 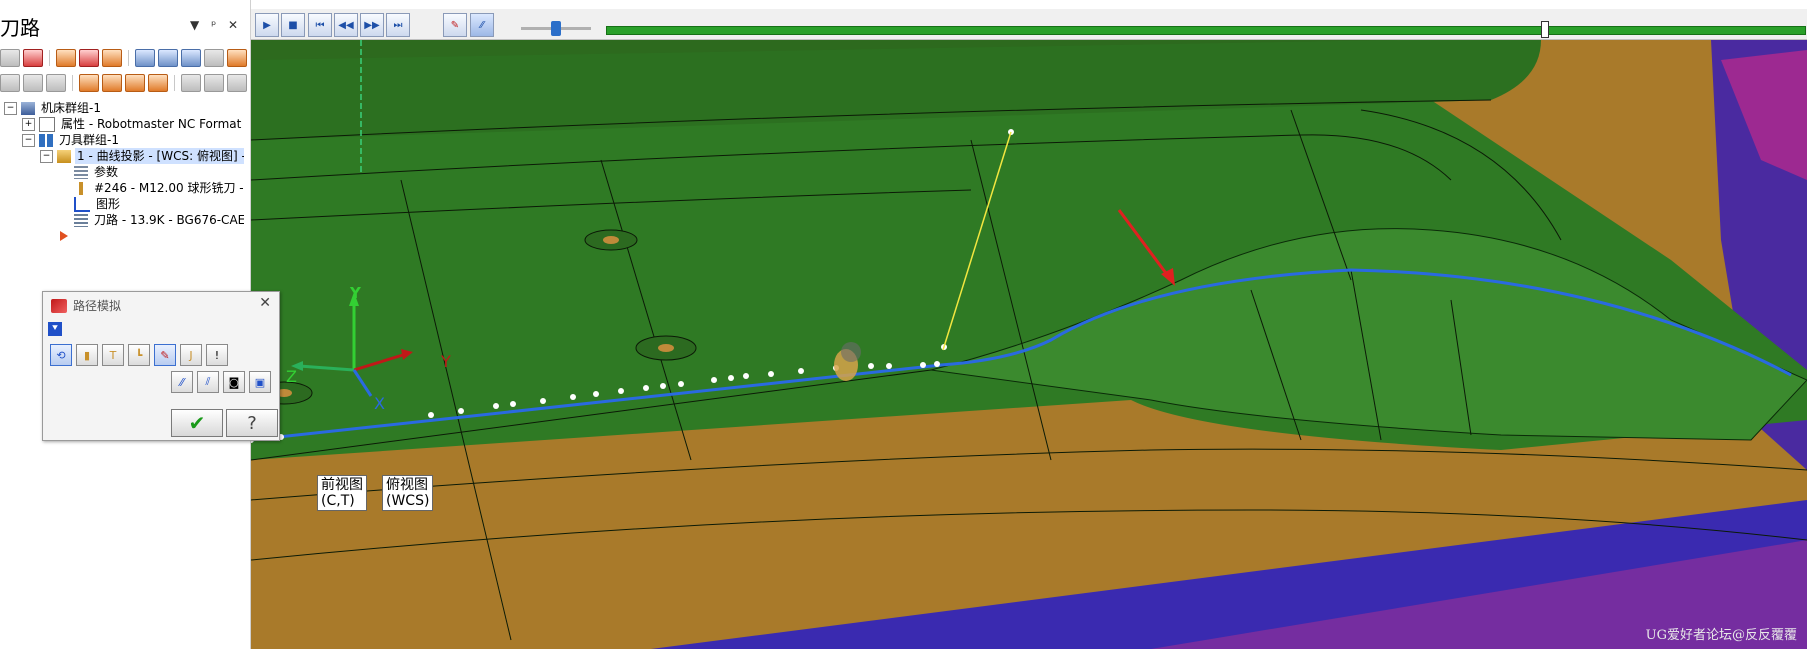 What do you see at coordinates (379, 403) in the screenshot?
I see `axis-label-x: X` at bounding box center [379, 403].